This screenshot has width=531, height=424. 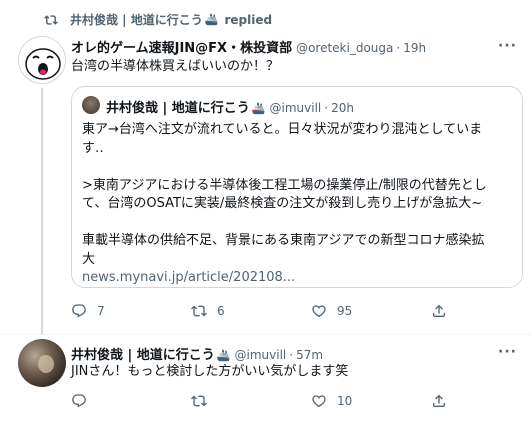 I want to click on quote-line: 車載半導体の供給不足、背景にある東南アジアでの新型コロナ感染拡, so click(x=283, y=240).